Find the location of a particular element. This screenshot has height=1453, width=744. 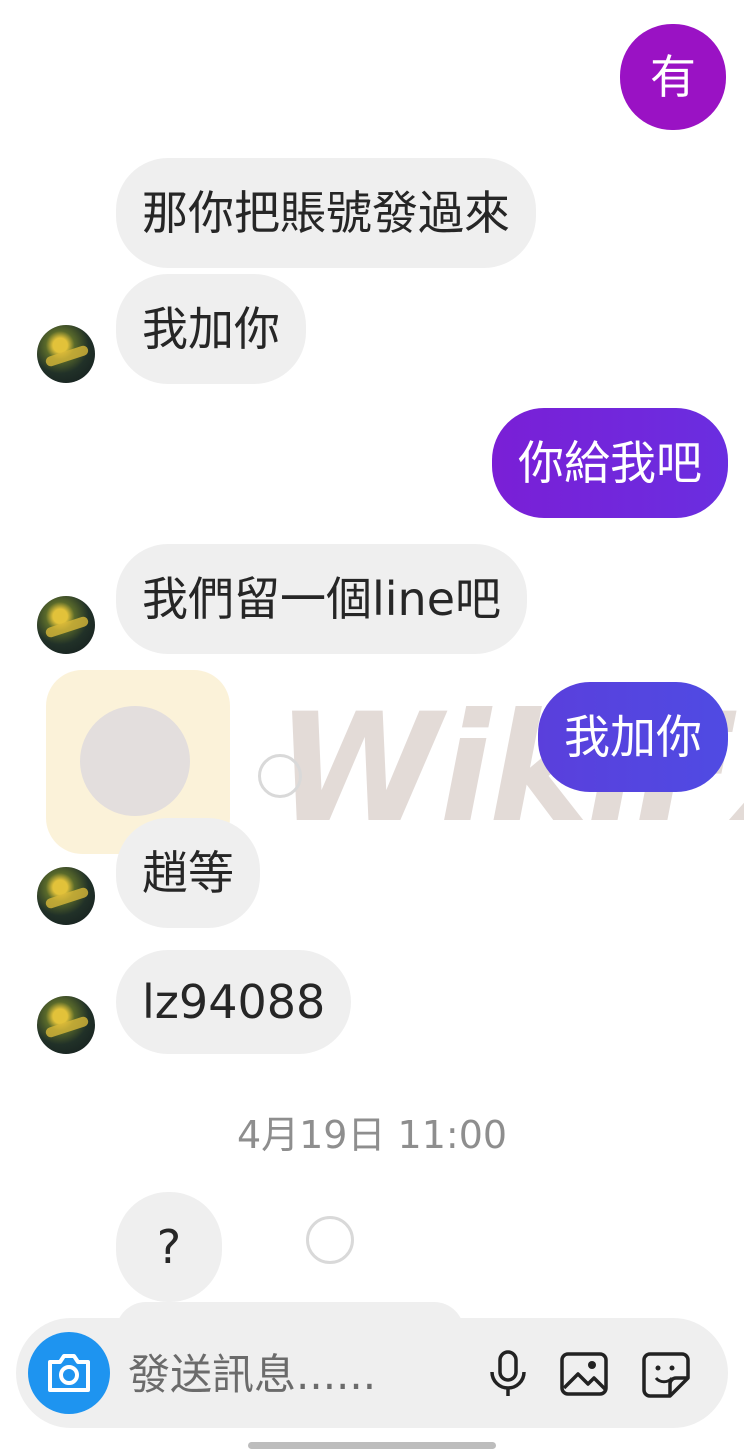

message-text: 你給我吧 is located at coordinates (610, 463).